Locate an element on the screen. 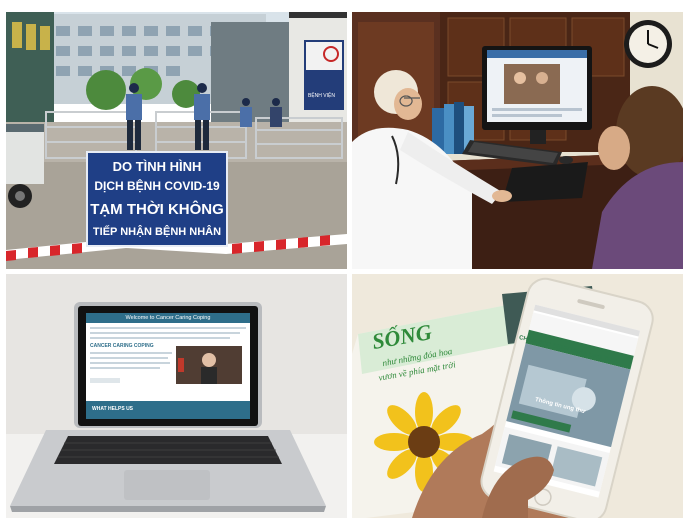  sign-line-3: TẠM THỜI KHÔNG is located at coordinates (157, 209).